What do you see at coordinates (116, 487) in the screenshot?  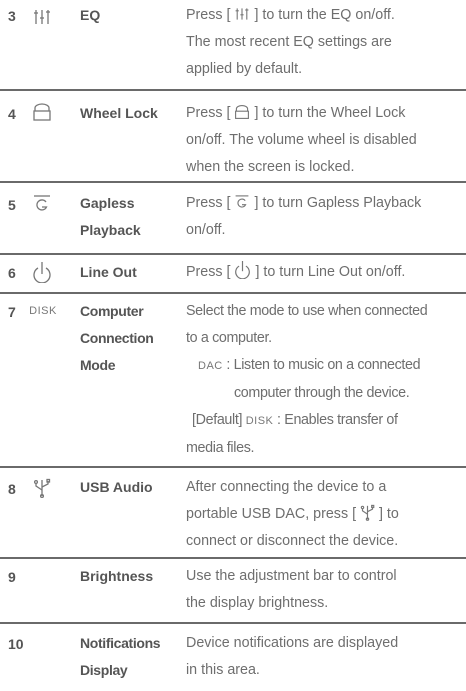 I see `row-label: USB Audio` at bounding box center [116, 487].